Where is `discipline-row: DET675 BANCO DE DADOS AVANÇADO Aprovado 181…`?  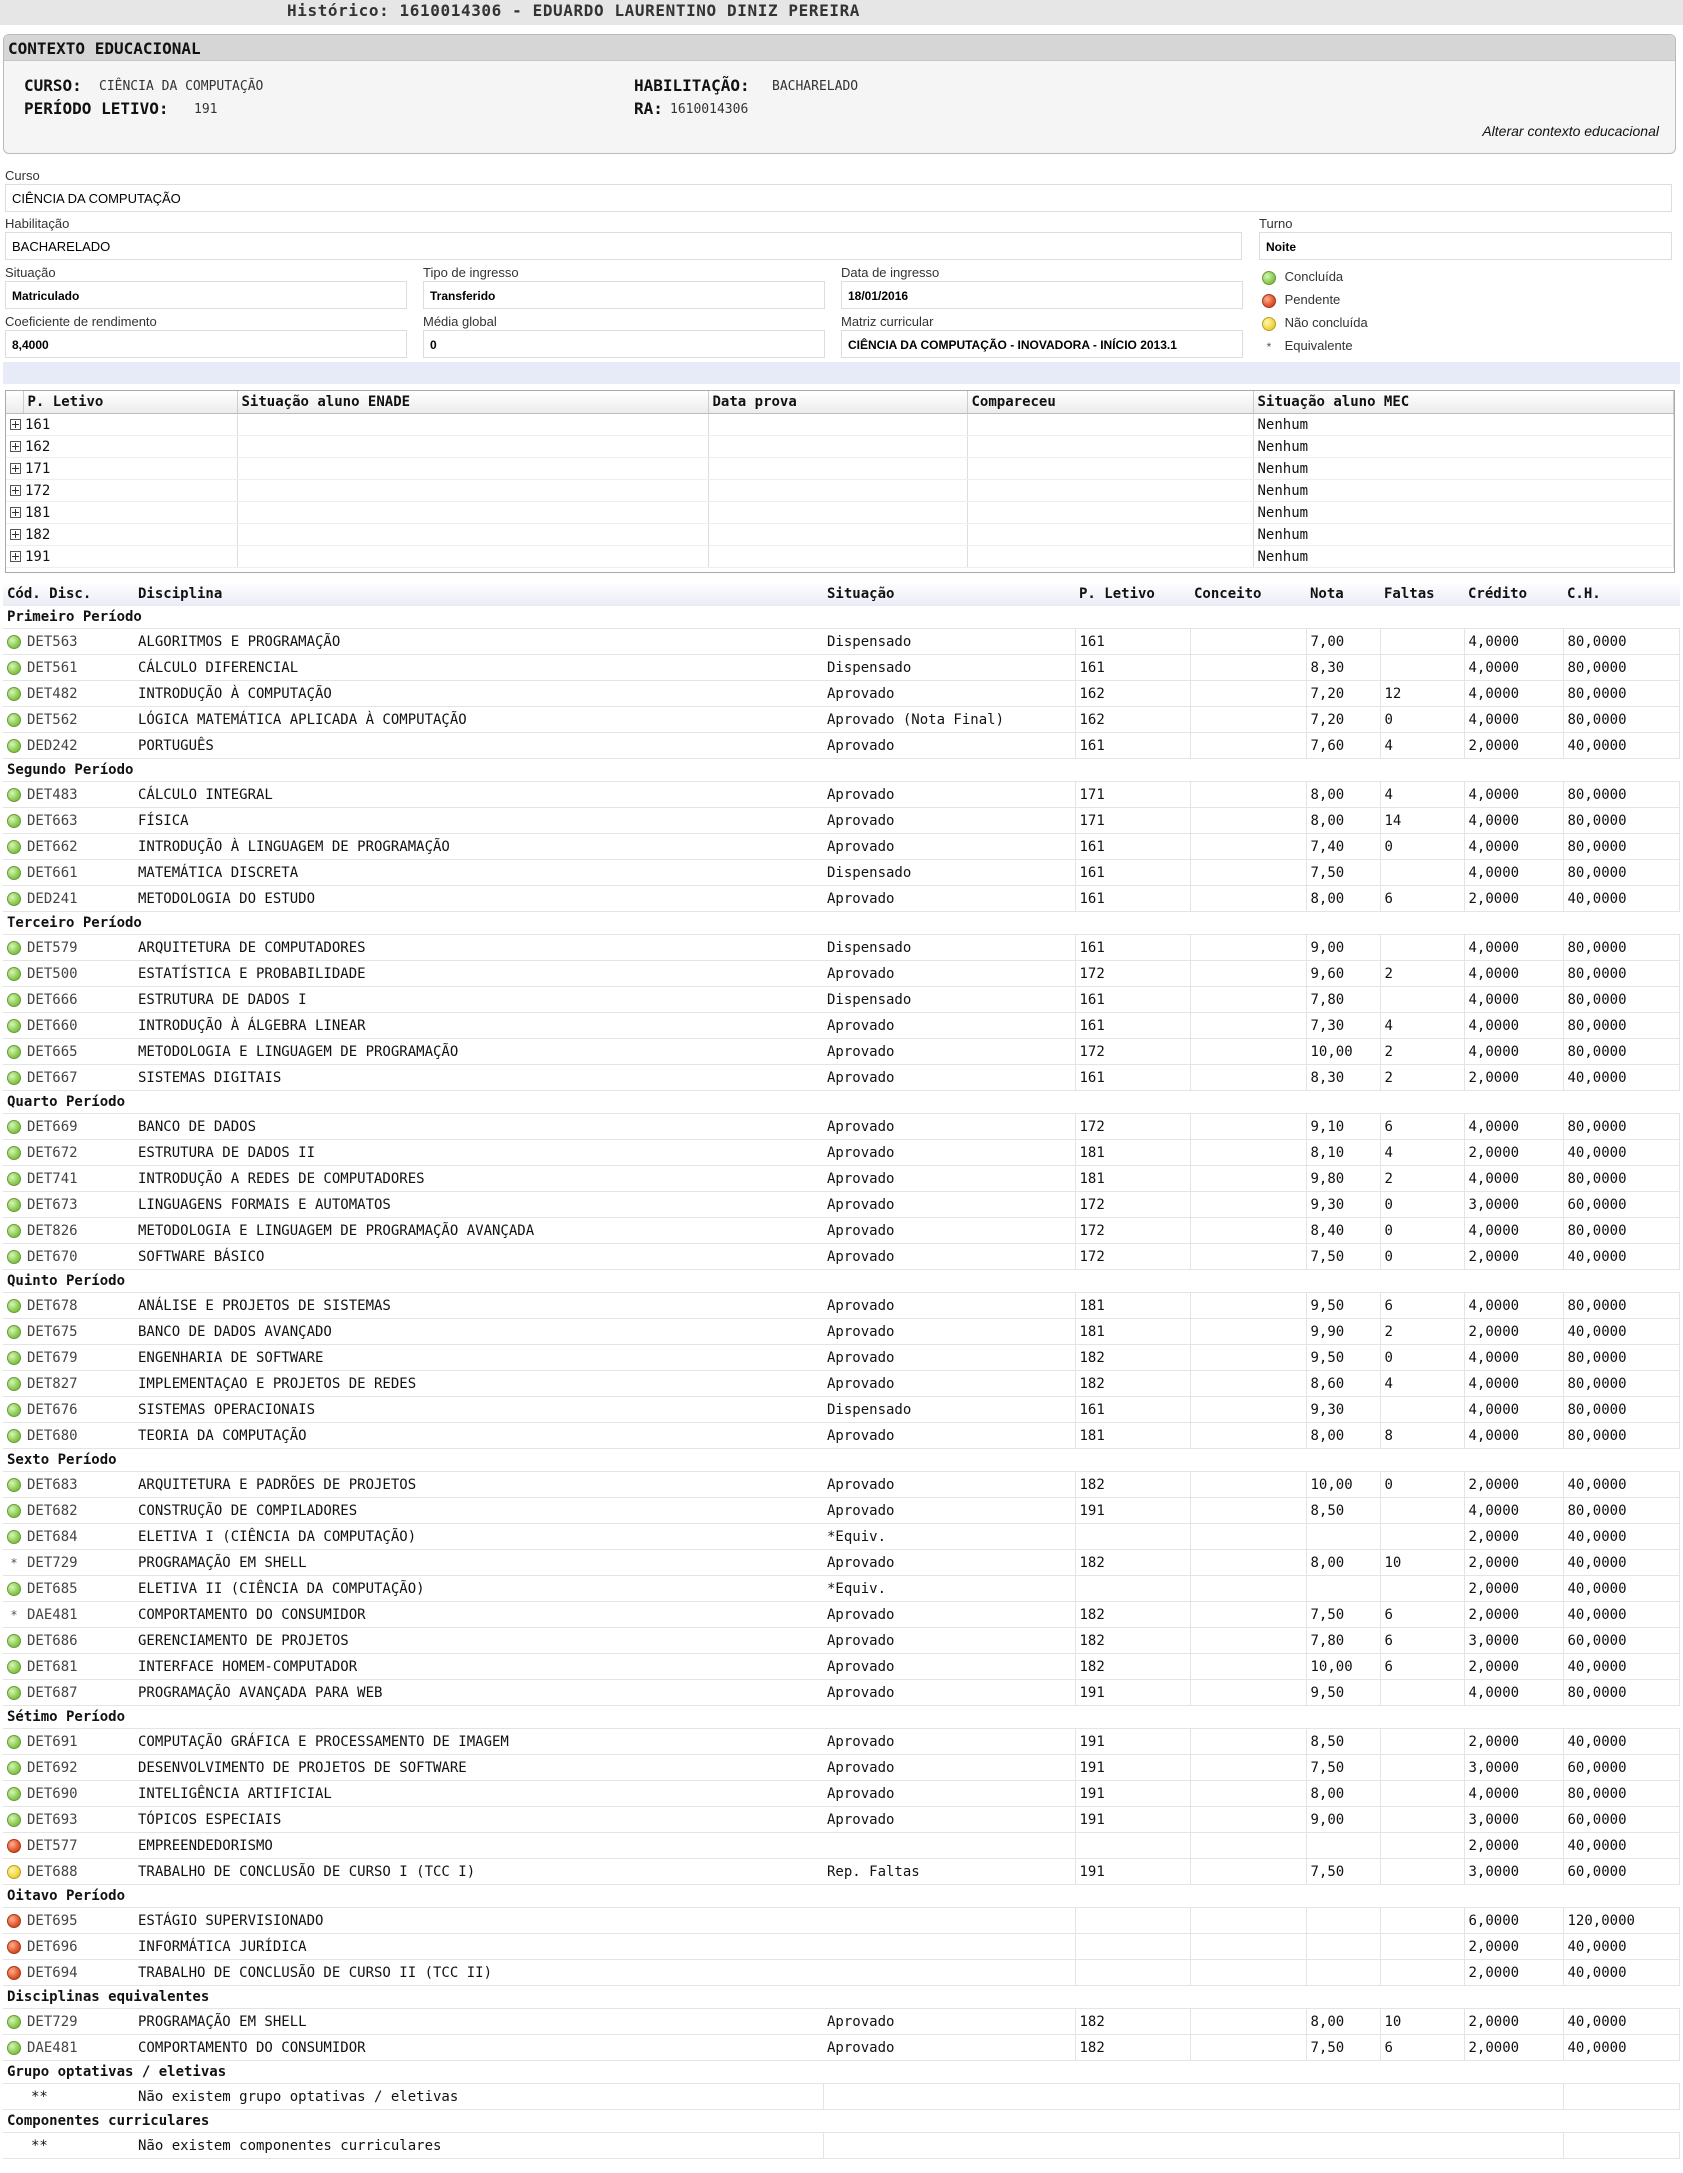
discipline-row: DET675 BANCO DE DADOS AVANÇADO Aprovado 181… is located at coordinates (841, 1331).